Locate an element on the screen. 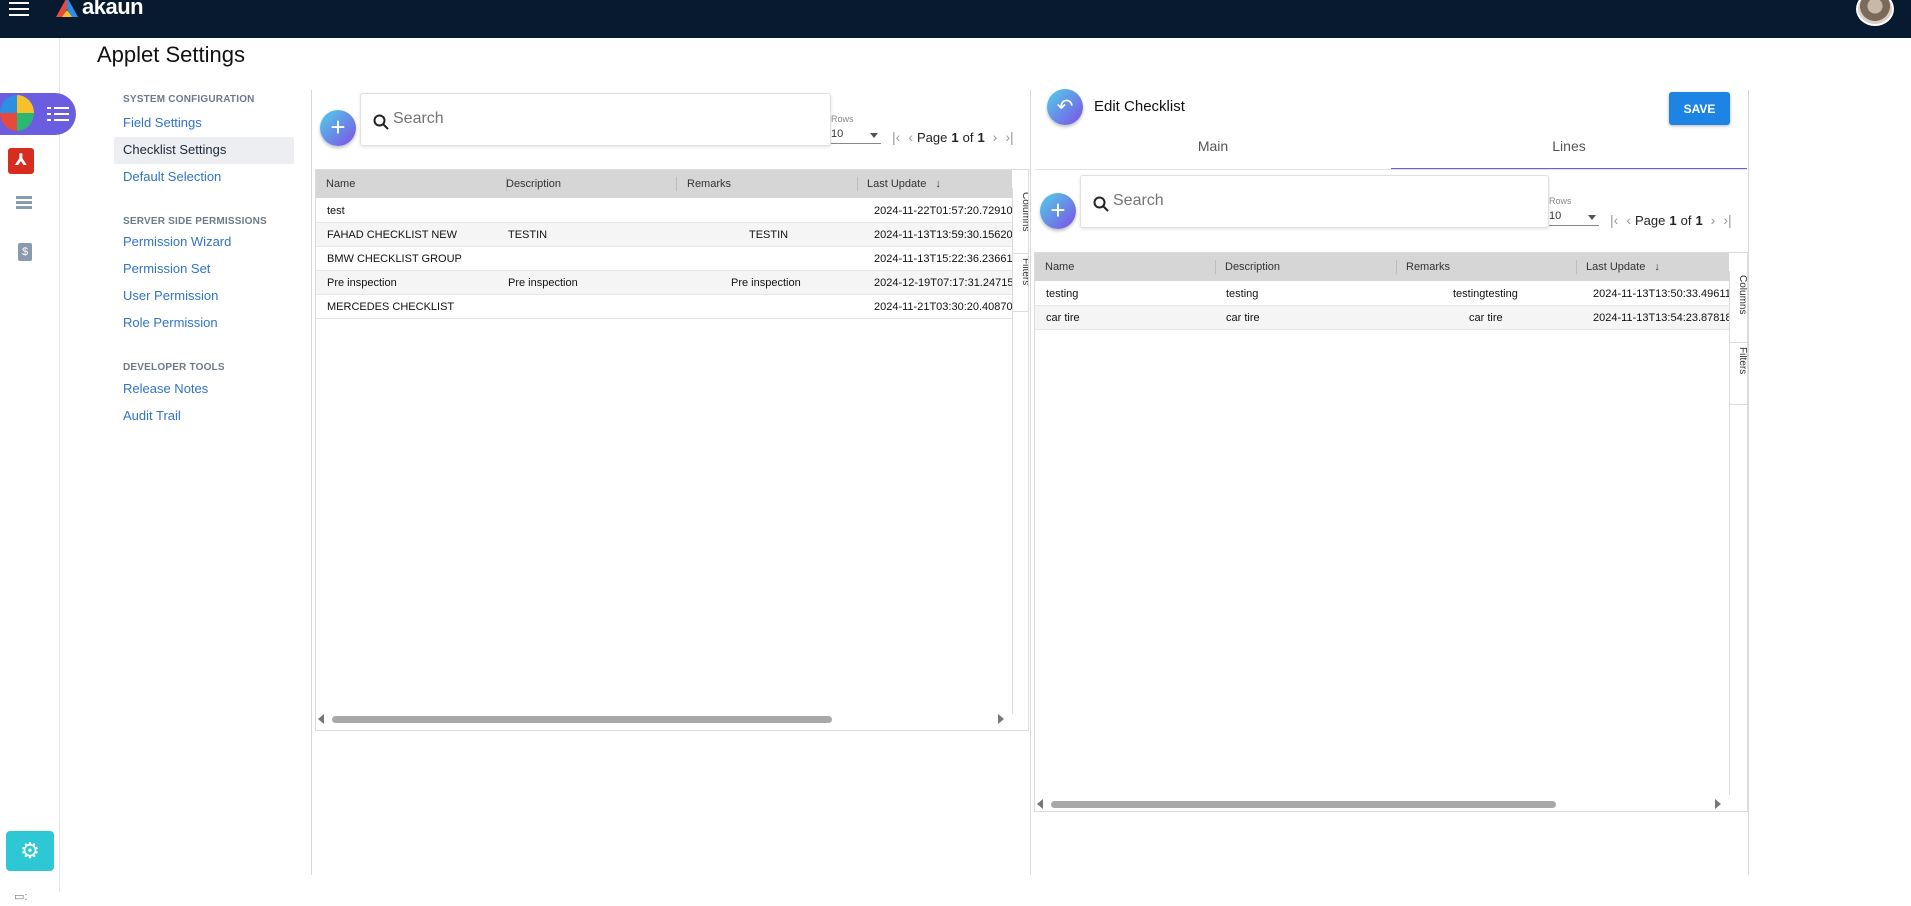 This screenshot has height=906, width=1911. icon-rail: ⅄ $ ⚙ ▭: is located at coordinates (38, 470).